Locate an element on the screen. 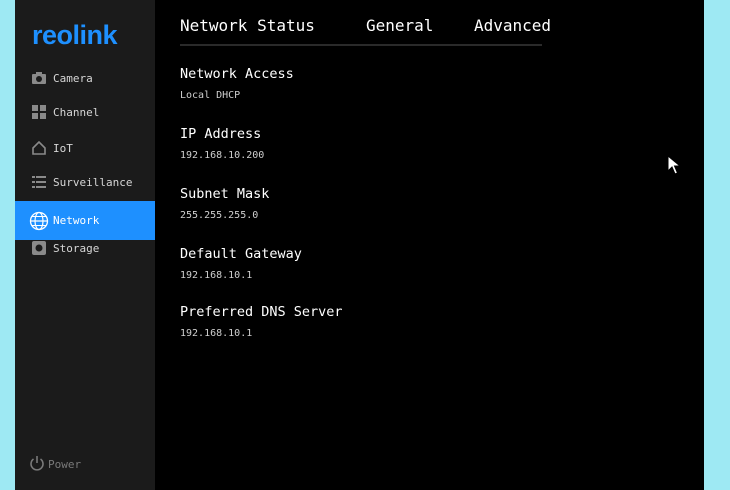  sidebar-item-camera: Camera is located at coordinates (85, 78).